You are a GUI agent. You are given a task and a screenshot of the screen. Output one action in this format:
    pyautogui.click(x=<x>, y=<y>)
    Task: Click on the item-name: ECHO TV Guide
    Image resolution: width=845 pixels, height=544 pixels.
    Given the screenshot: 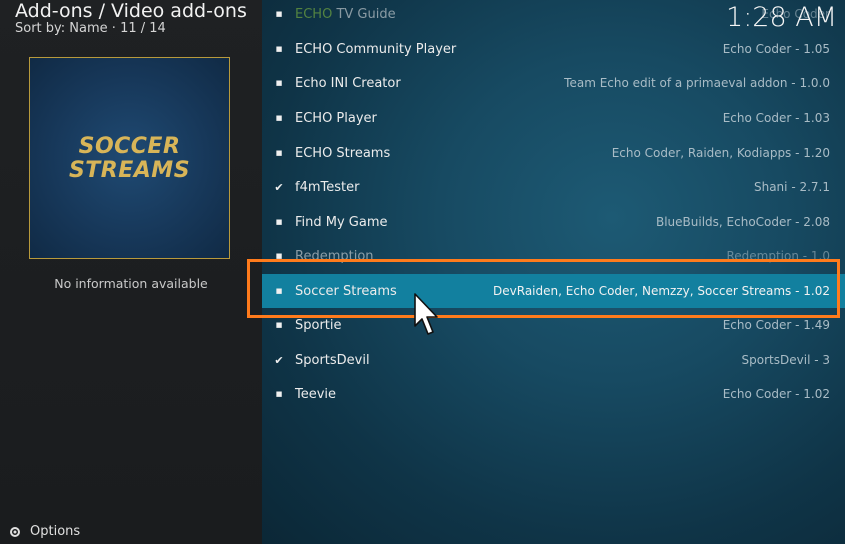 What is the action you would take?
    pyautogui.click(x=345, y=14)
    